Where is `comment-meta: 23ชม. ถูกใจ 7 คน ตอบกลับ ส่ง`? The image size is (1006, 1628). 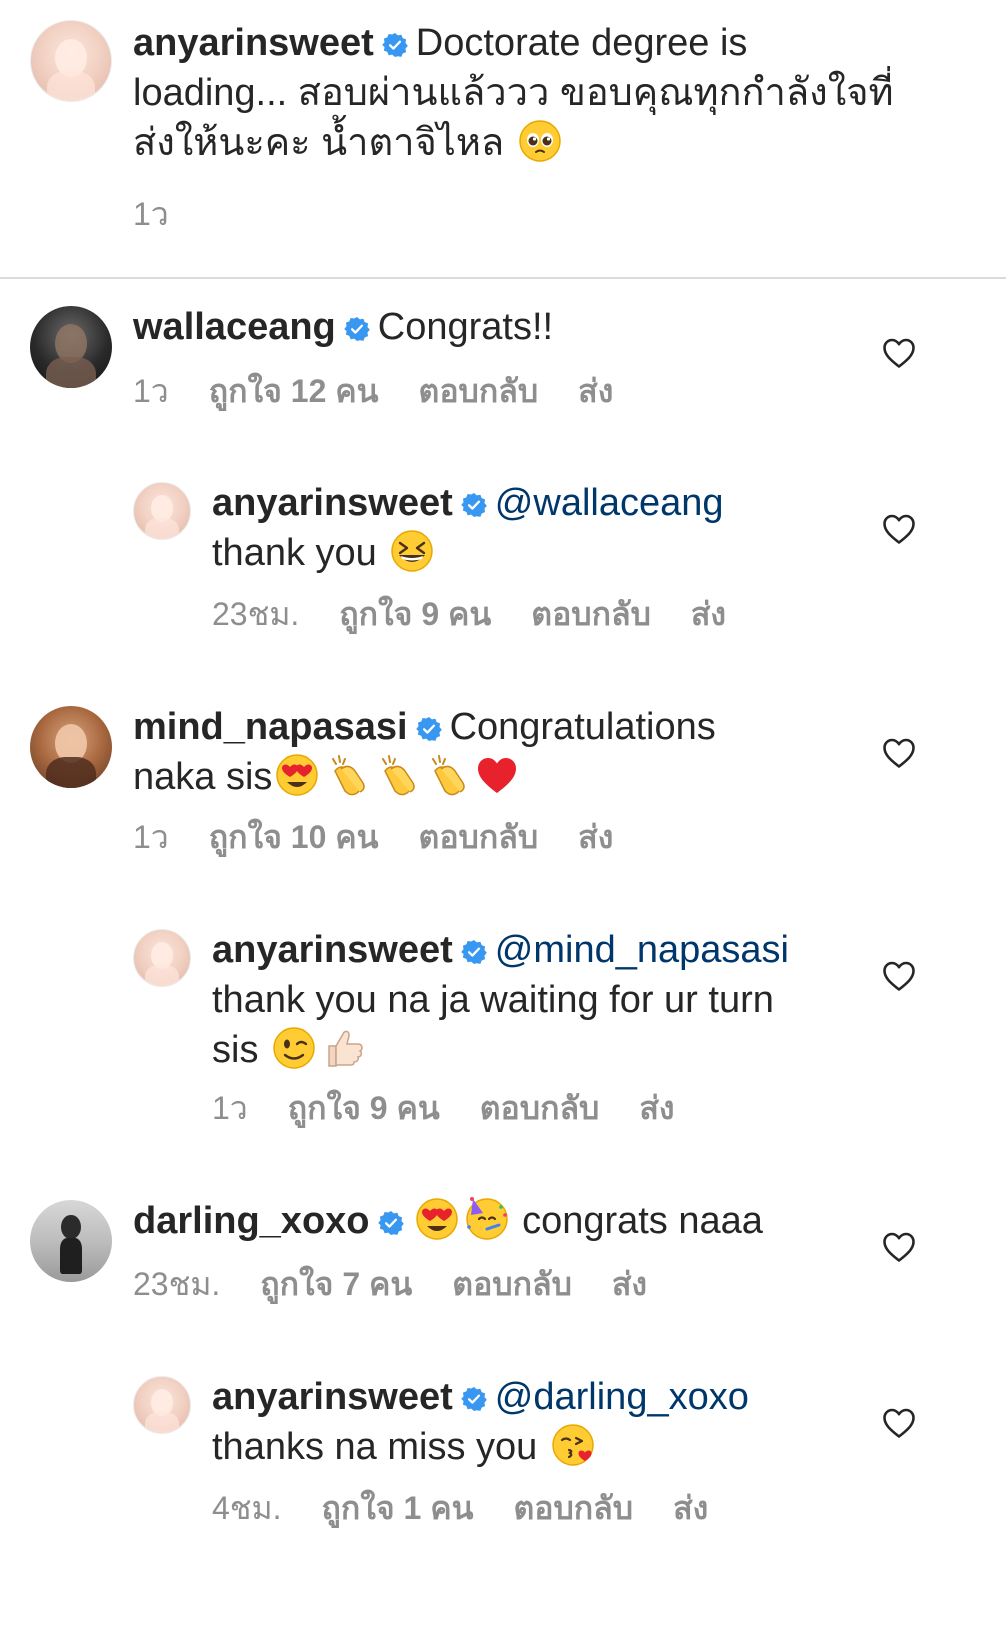 comment-meta: 23ชม. ถูกใจ 7 คน ตอบกลับ ส่ง is located at coordinates (410, 1284).